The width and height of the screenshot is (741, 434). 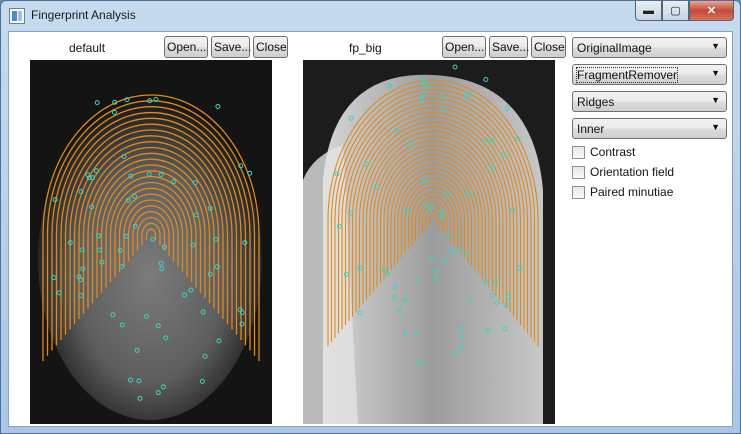 What do you see at coordinates (548, 47) in the screenshot?
I see `right-close-button: Close` at bounding box center [548, 47].